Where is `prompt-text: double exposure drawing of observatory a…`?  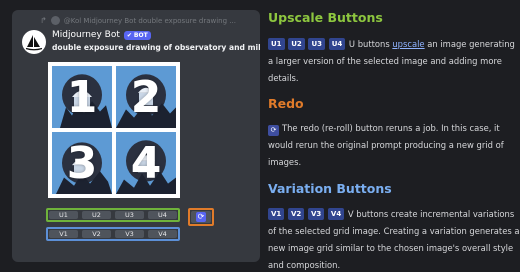
prompt-text: double exposure drawing of observatory a… is located at coordinates (156, 47).